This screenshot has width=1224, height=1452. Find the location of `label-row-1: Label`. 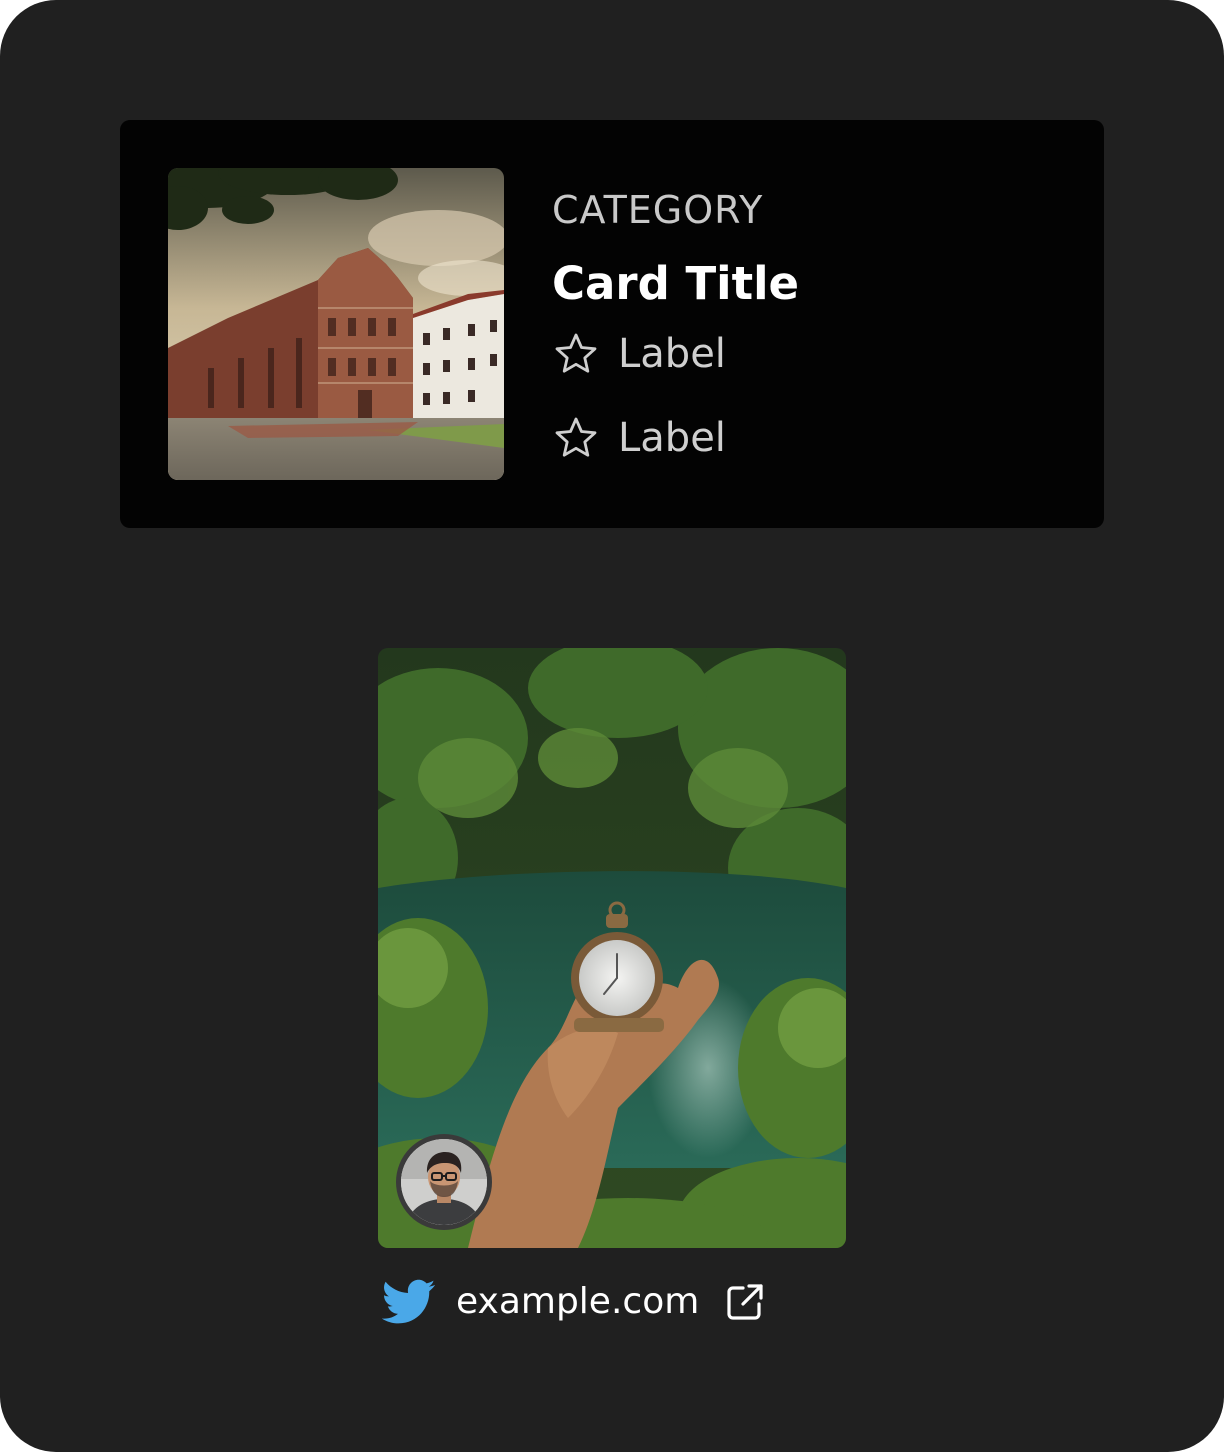

label-row-1: Label is located at coordinates (639, 354).